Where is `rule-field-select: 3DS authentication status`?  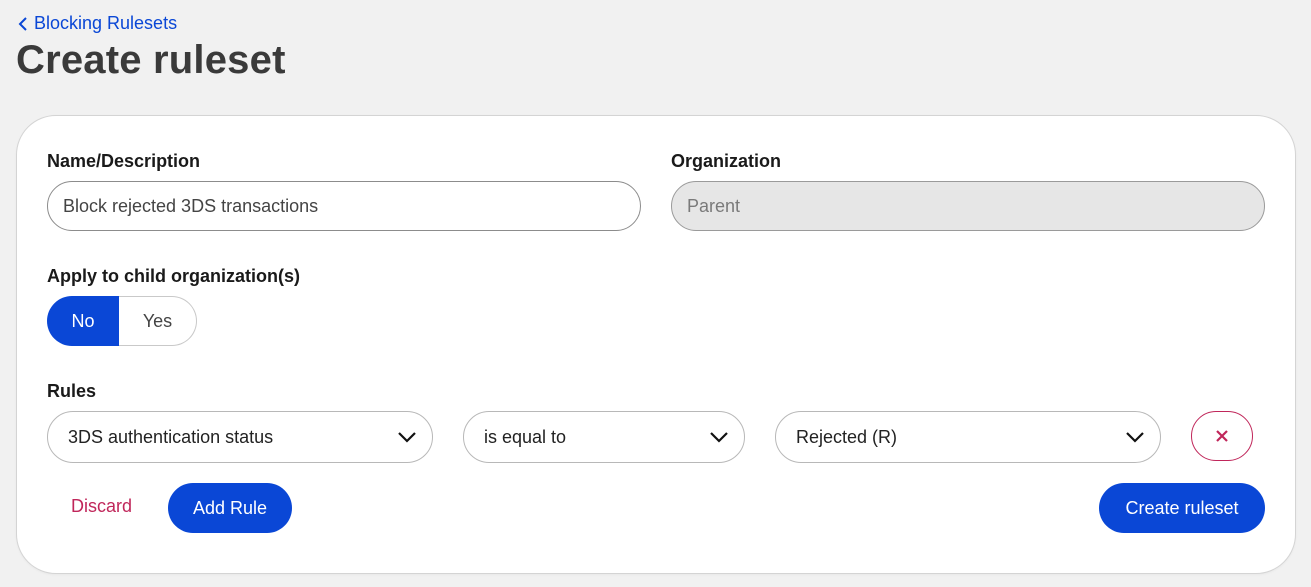
rule-field-select: 3DS authentication status is located at coordinates (240, 437).